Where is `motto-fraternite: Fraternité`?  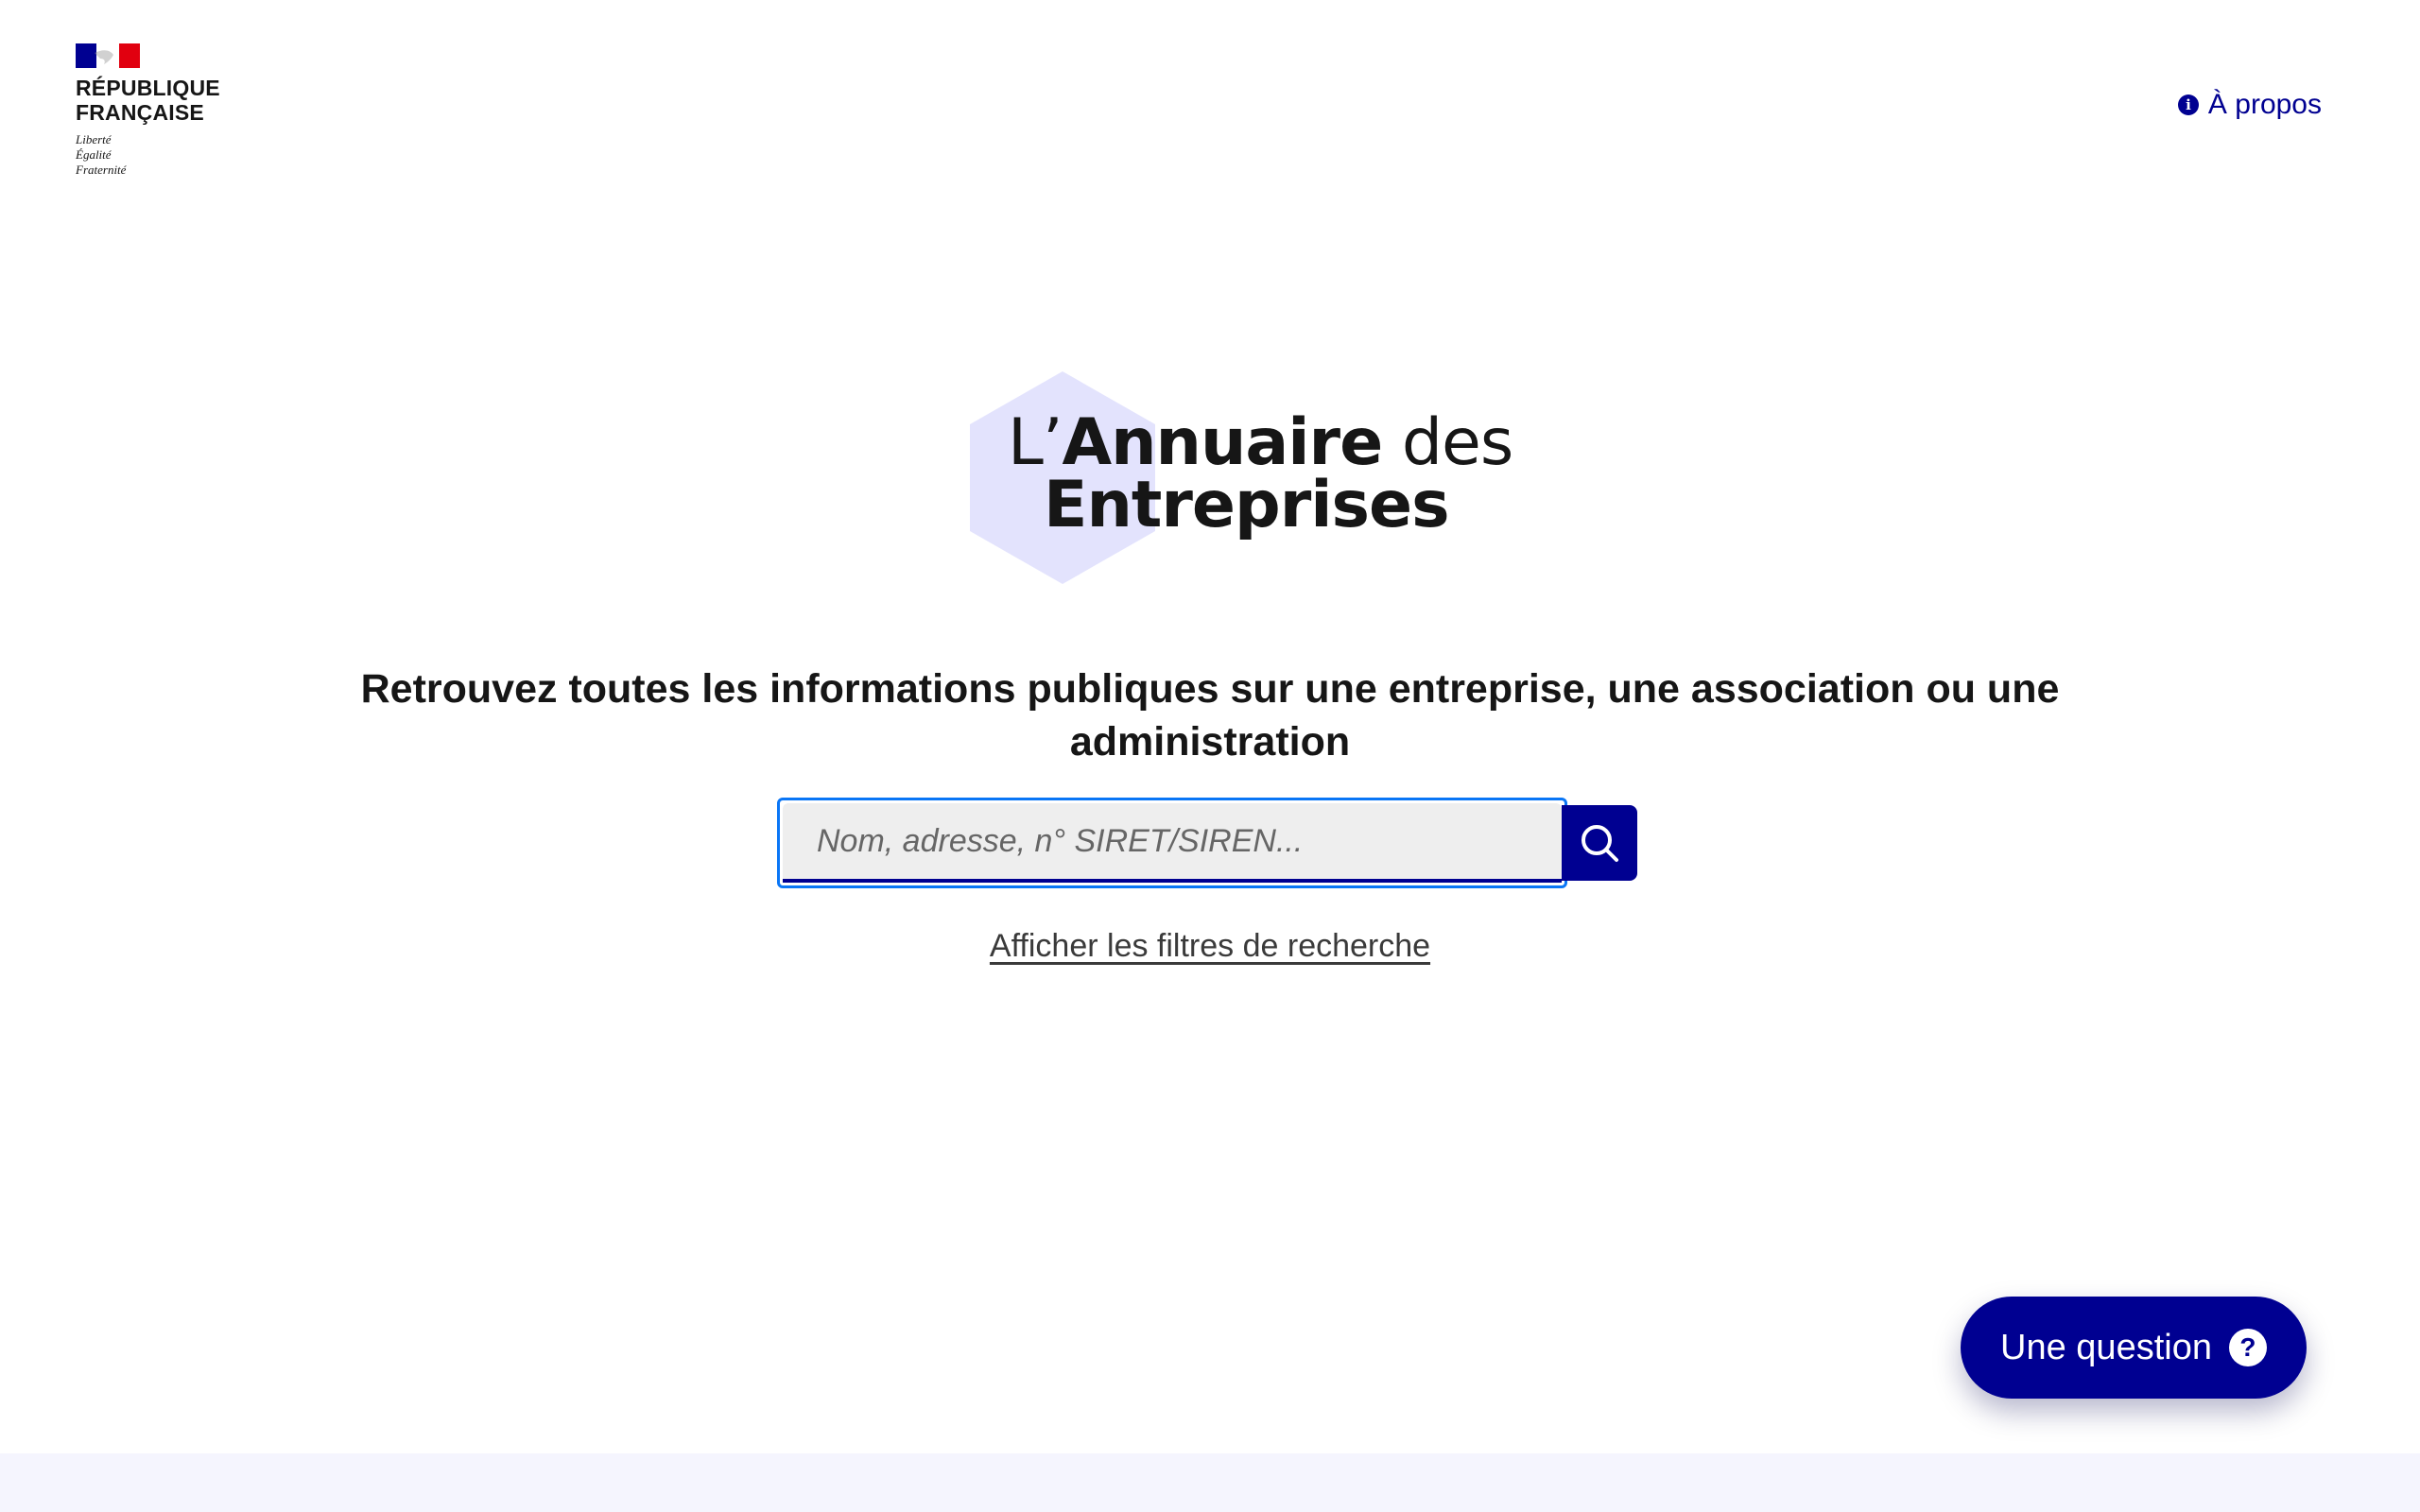
motto-fraternite: Fraternité is located at coordinates (101, 170).